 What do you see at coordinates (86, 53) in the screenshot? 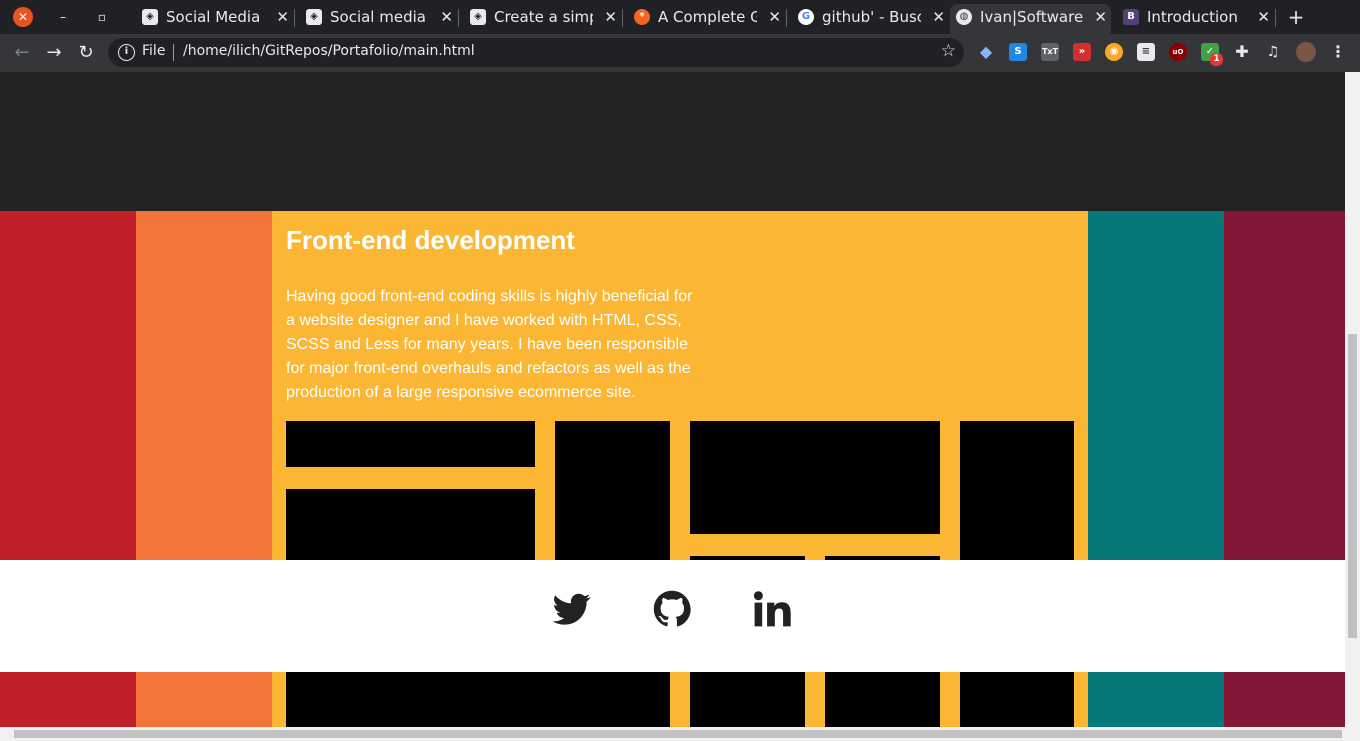
I see `reload-button: ↻` at bounding box center [86, 53].